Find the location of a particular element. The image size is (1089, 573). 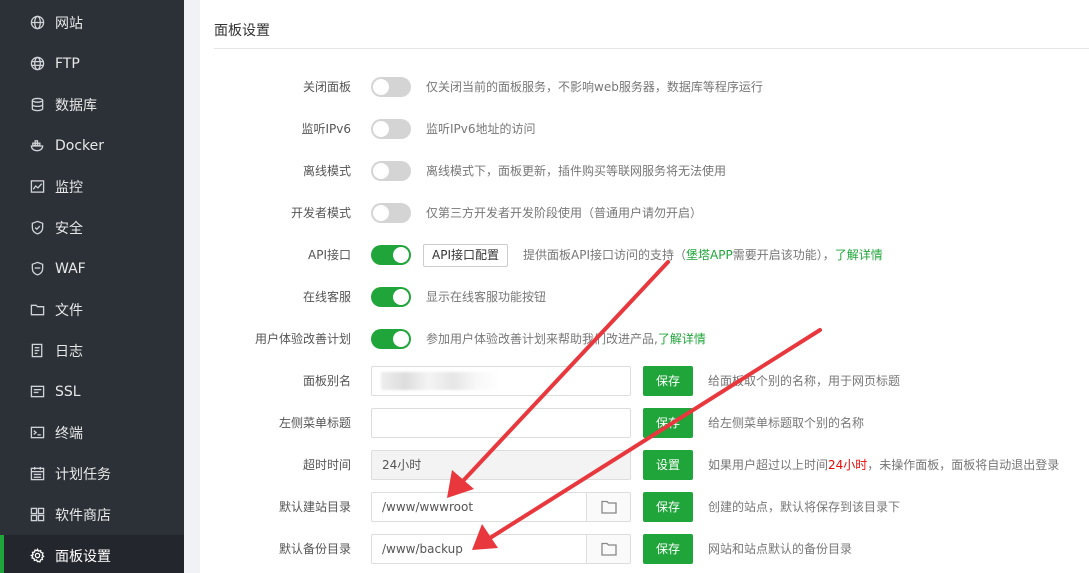

sidebar-item-label: 网站 is located at coordinates (69, 23).